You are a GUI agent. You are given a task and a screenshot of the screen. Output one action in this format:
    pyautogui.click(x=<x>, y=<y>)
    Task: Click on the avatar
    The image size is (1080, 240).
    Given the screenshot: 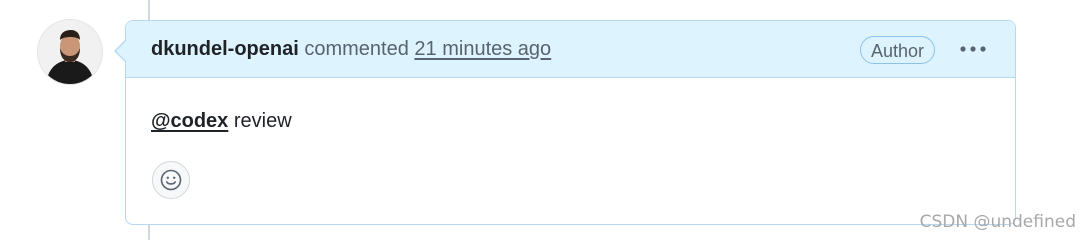 What is the action you would take?
    pyautogui.click(x=70, y=52)
    